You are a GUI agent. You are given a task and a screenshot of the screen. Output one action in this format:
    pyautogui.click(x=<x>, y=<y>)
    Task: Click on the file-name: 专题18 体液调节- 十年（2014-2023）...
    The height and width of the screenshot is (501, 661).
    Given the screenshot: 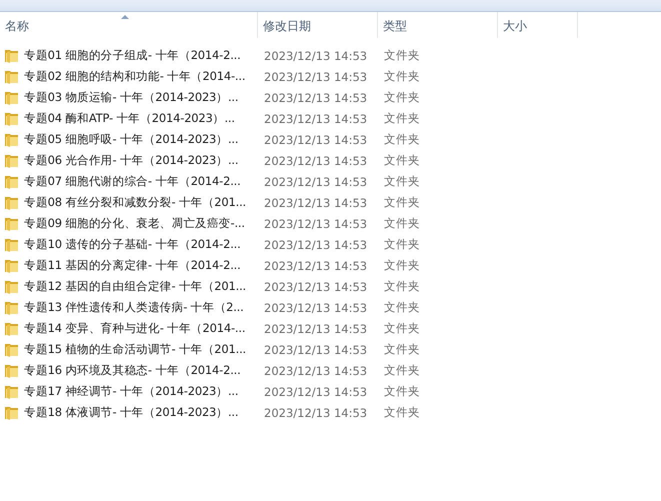 What is the action you would take?
    pyautogui.click(x=131, y=412)
    